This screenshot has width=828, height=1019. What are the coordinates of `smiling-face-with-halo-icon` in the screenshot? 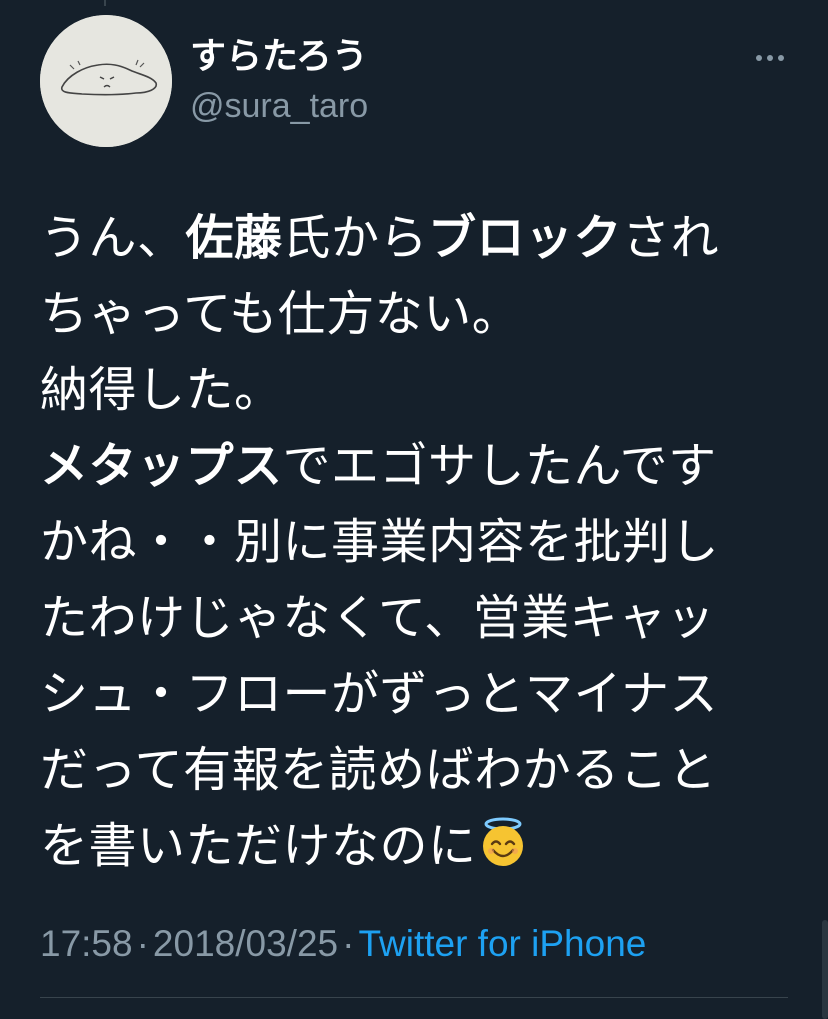 It's located at (503, 840).